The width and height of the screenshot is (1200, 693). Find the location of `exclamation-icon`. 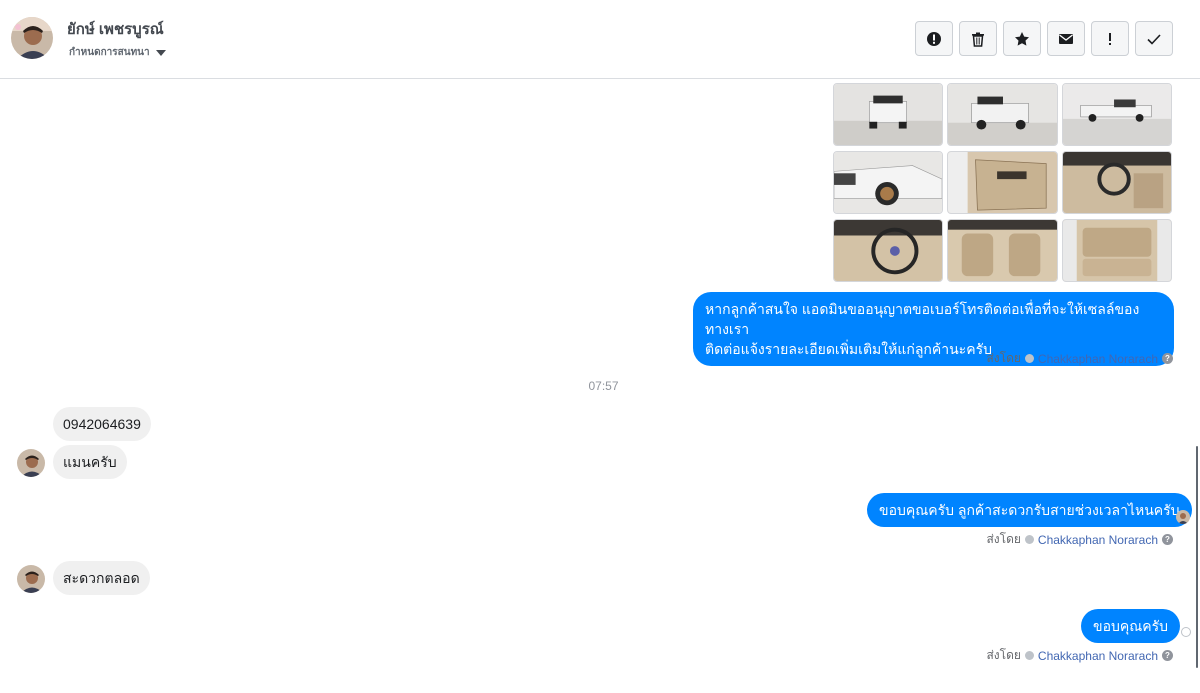

exclamation-icon is located at coordinates (1110, 38).